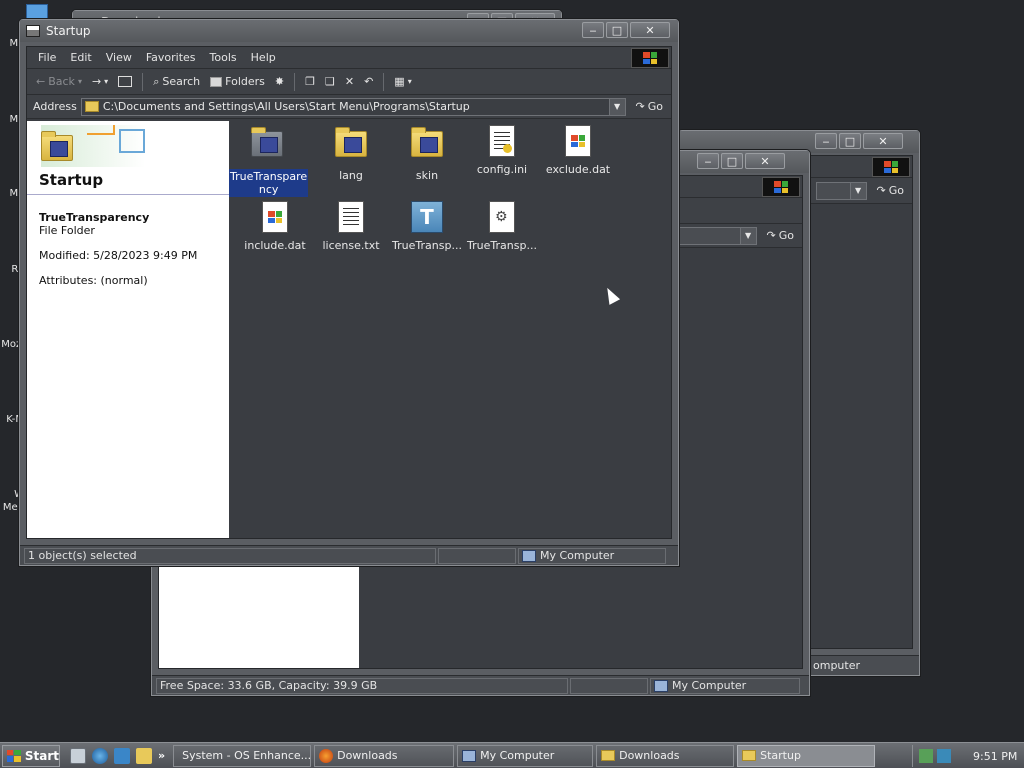 Image resolution: width=1024 pixels, height=768 pixels. Describe the element at coordinates (578, 150) in the screenshot. I see `file-item: exclude.dat` at that location.